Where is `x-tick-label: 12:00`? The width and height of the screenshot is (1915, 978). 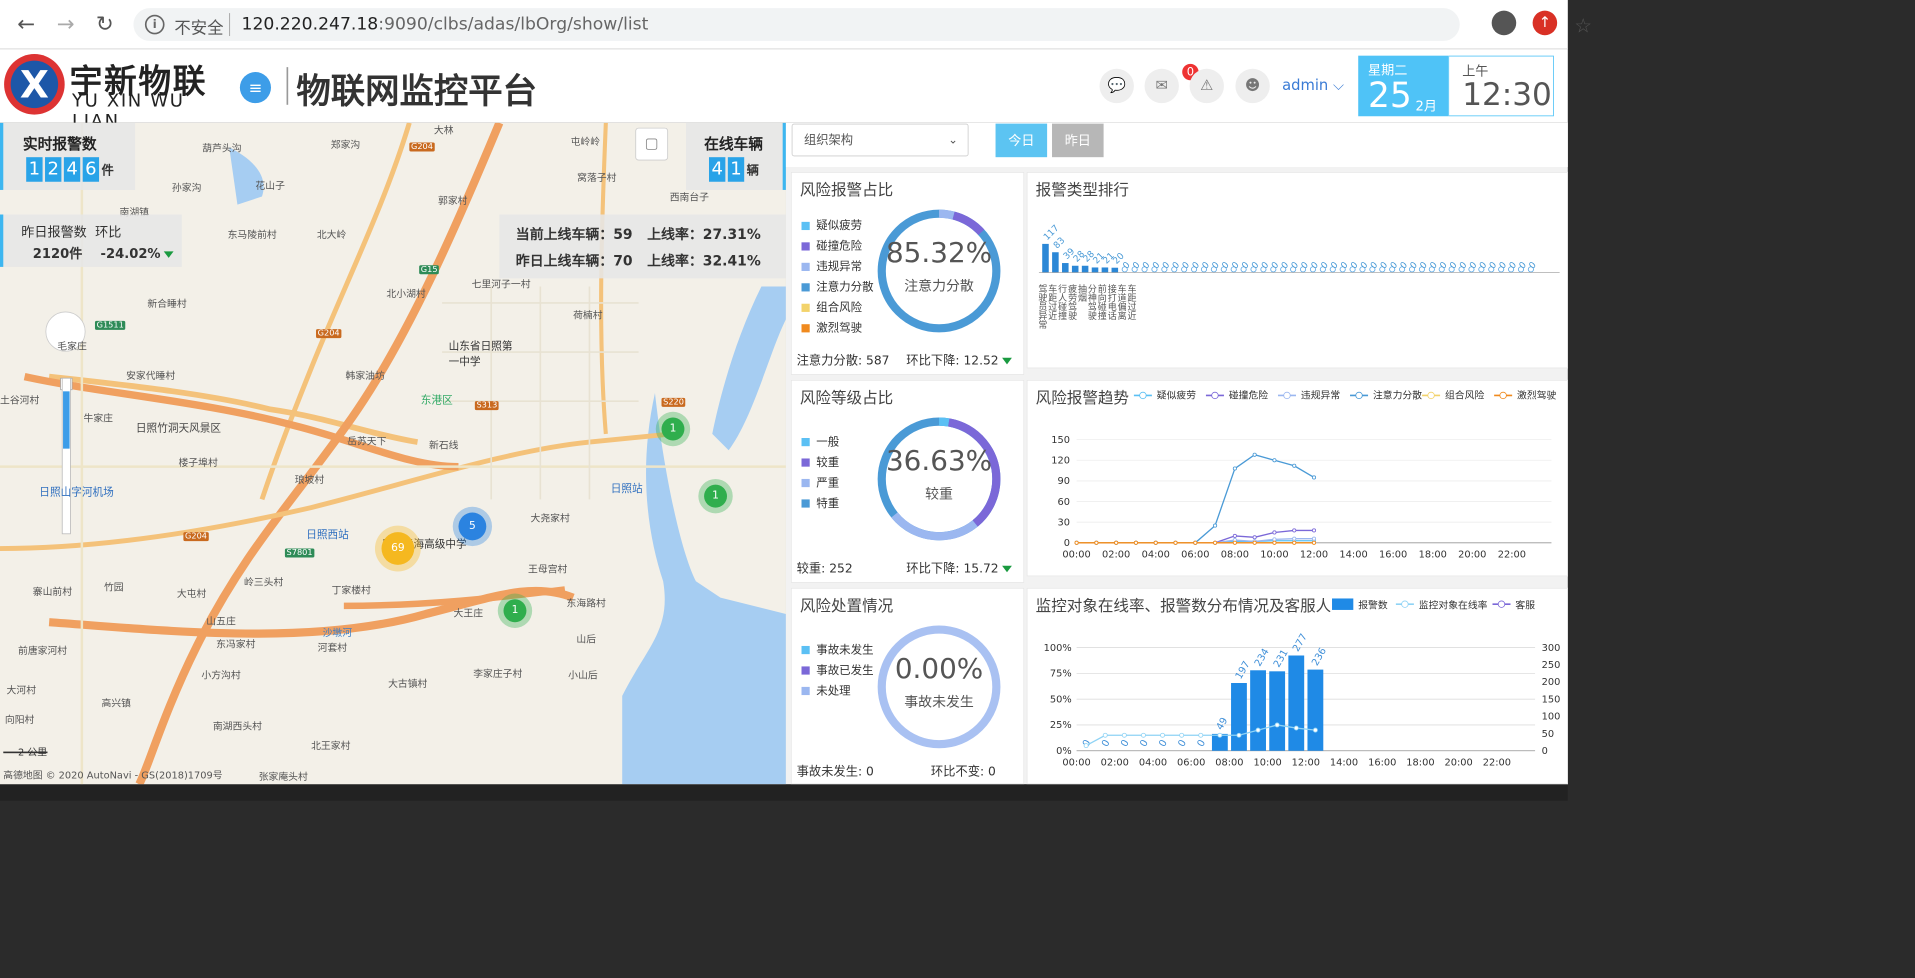 x-tick-label: 12:00 is located at coordinates (1314, 555).